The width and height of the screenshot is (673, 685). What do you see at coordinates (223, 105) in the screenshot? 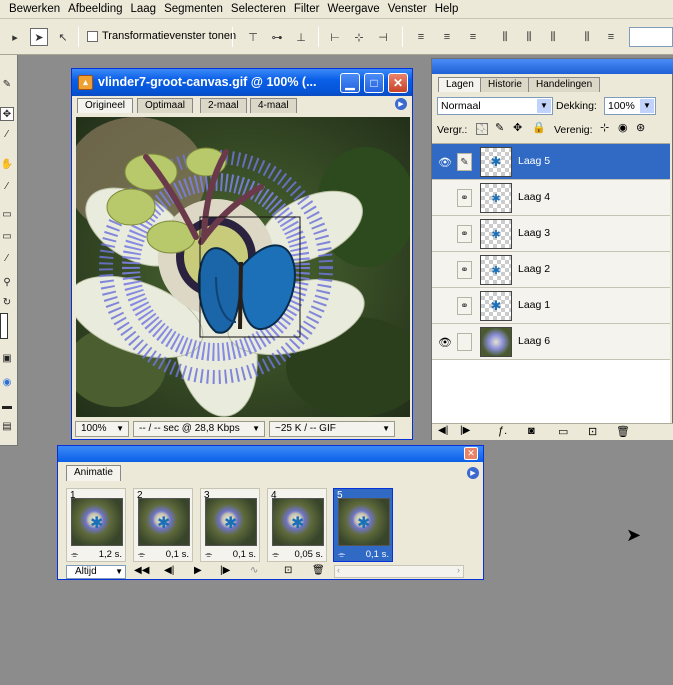
I see `tab-2-maal: 2-maal` at bounding box center [223, 105].